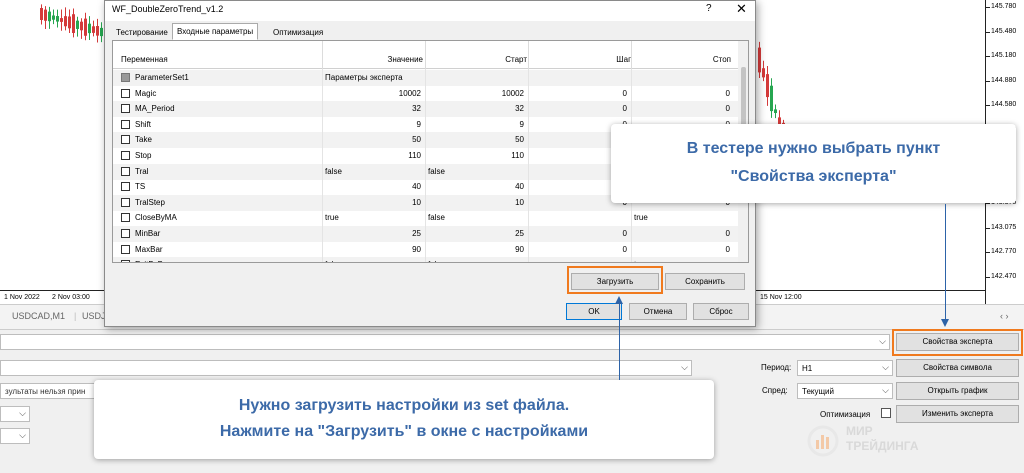  I want to click on cell-value: 10, so click(372, 202).